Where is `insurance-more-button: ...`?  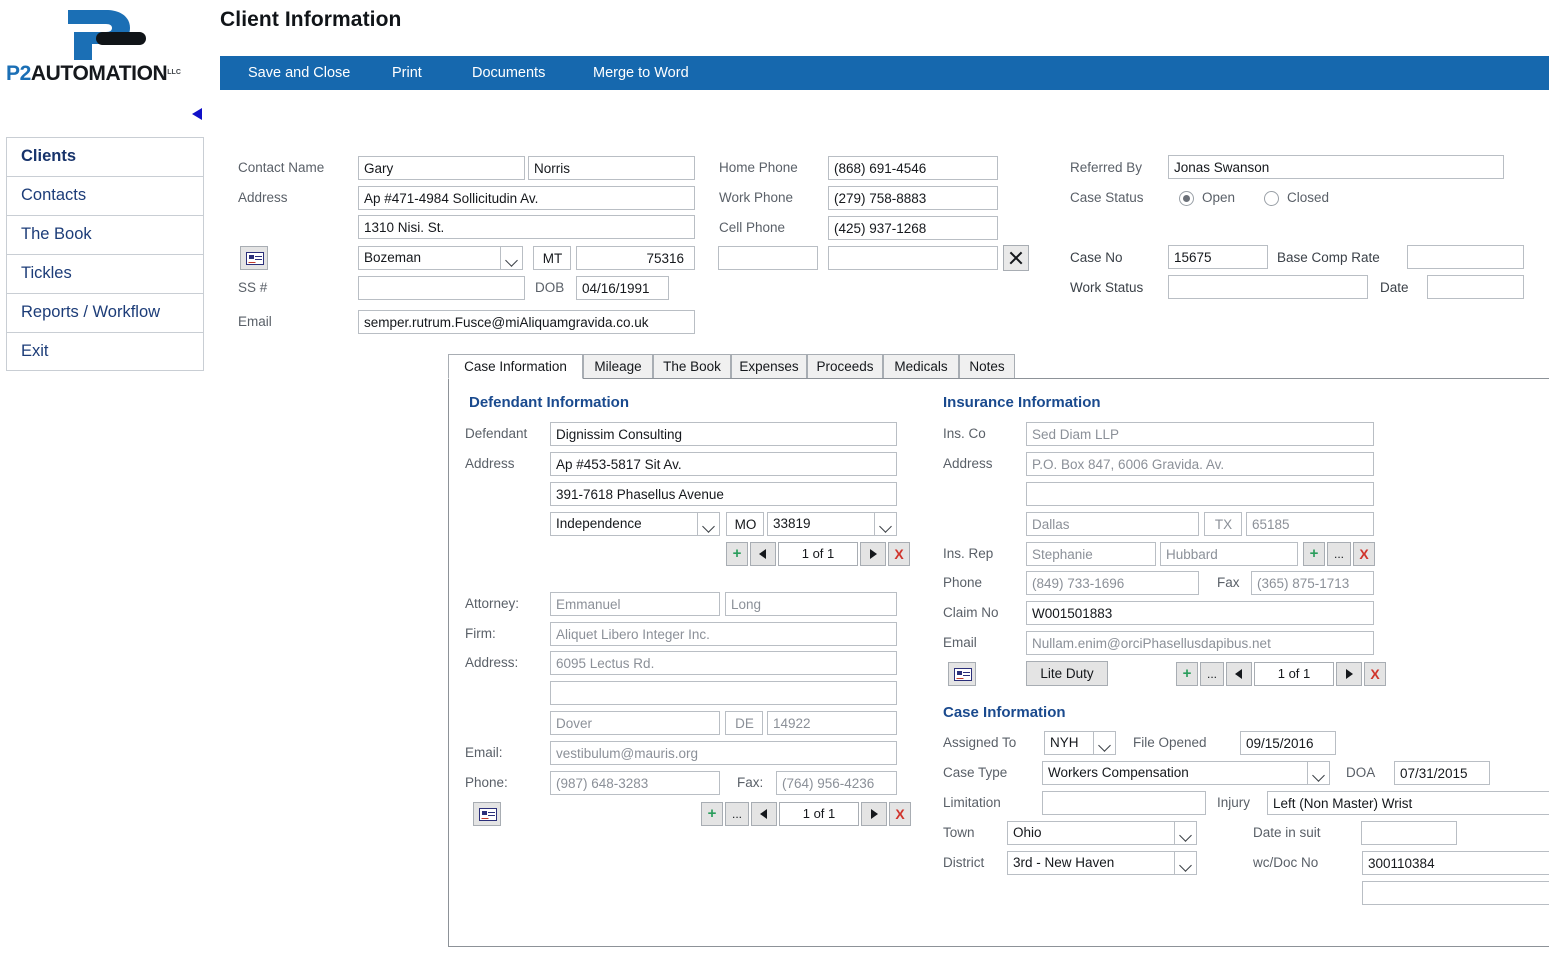
insurance-more-button: ... is located at coordinates (1212, 674).